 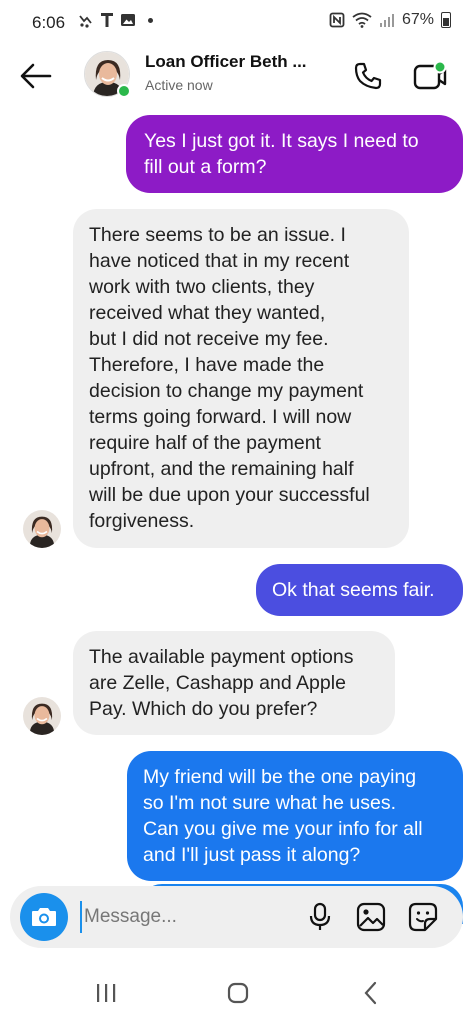 I want to click on recent-apps-button, so click(x=106, y=995).